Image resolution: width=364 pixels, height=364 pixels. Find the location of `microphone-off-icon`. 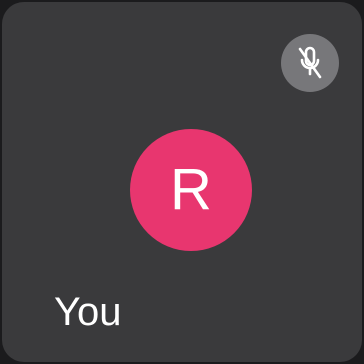

microphone-off-icon is located at coordinates (310, 62).